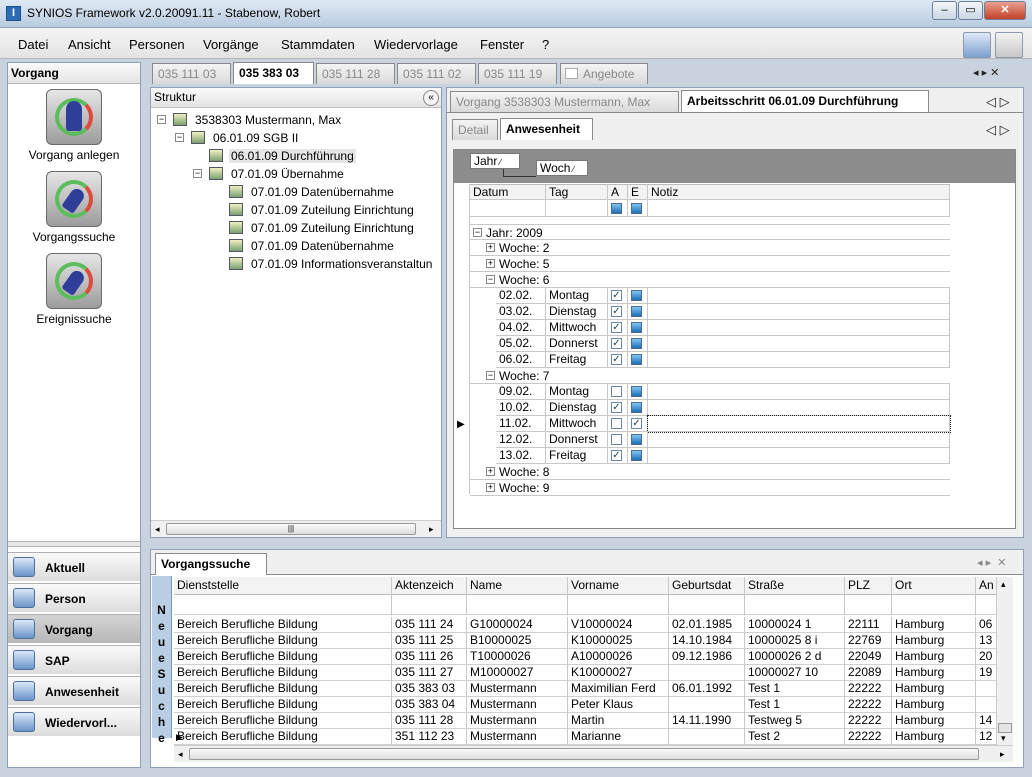  Describe the element at coordinates (355, 73) in the screenshot. I see `doc-tab: 035 111 28` at that location.